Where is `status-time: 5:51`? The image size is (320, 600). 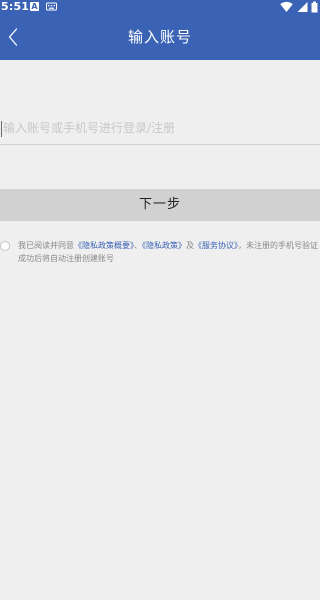 status-time: 5:51 is located at coordinates (15, 6).